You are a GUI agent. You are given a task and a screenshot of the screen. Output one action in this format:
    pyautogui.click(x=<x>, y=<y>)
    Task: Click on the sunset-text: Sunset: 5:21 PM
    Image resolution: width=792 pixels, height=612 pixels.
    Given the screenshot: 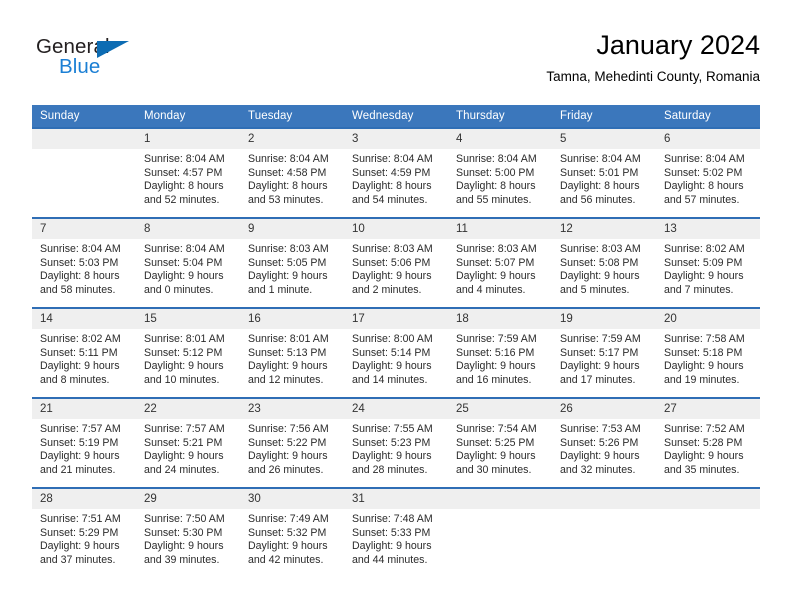 What is the action you would take?
    pyautogui.click(x=183, y=442)
    